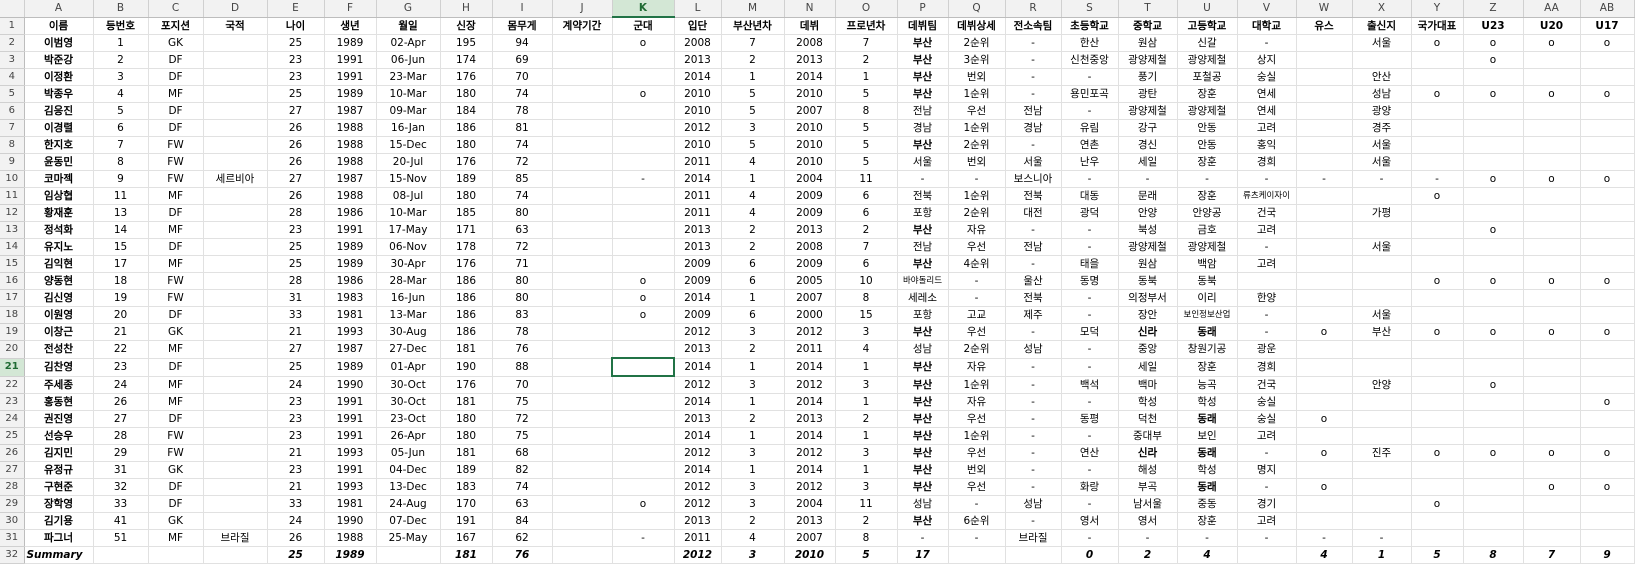 This screenshot has width=1650, height=564. Describe the element at coordinates (923, 385) in the screenshot. I see `cell: 부산` at that location.